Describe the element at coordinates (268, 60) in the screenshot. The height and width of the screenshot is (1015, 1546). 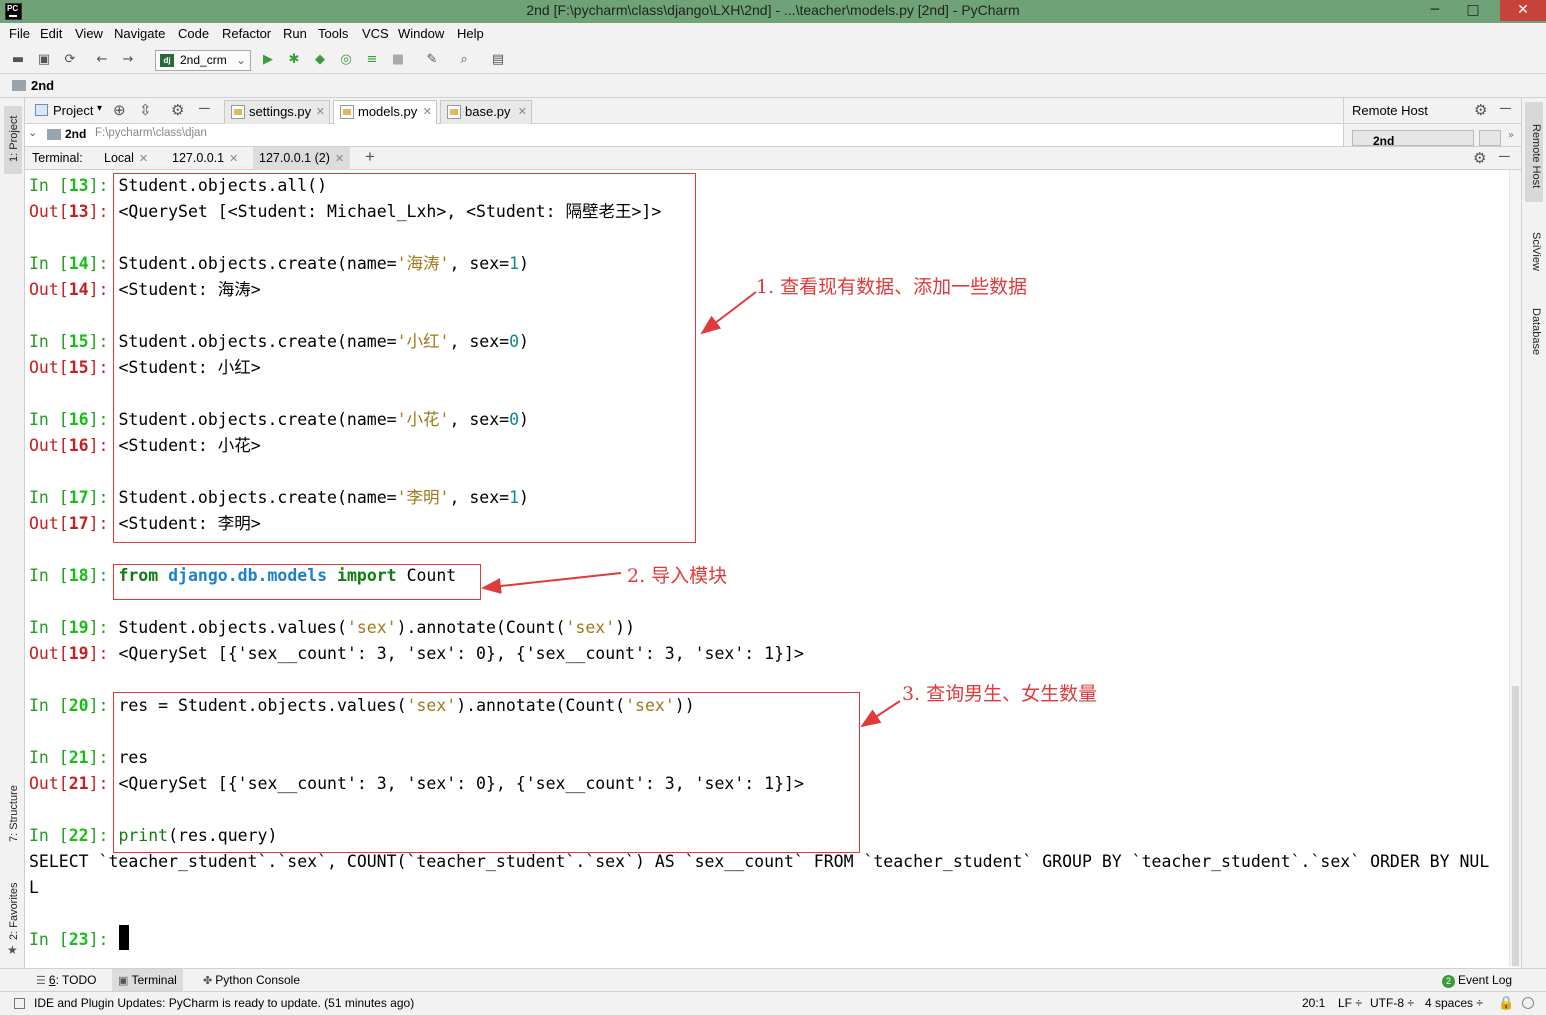
I see `run-icon: ▶` at that location.